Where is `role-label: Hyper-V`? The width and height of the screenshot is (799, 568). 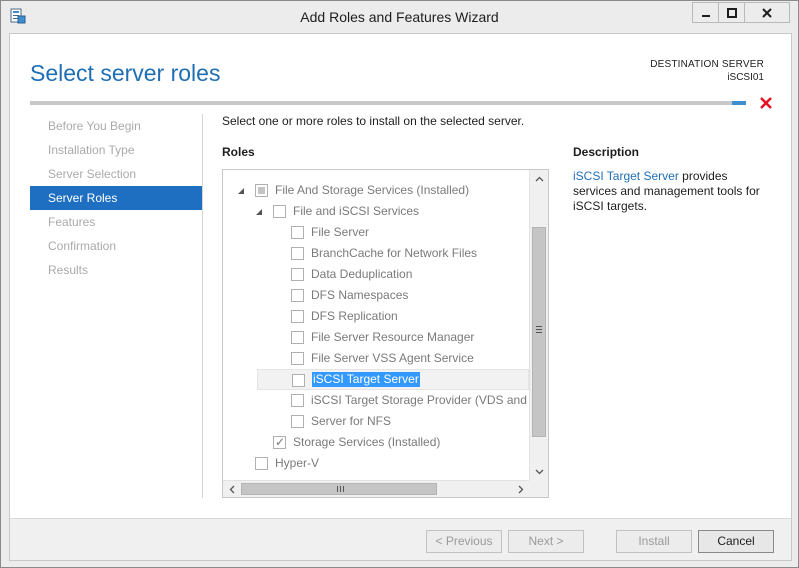
role-label: Hyper-V is located at coordinates (297, 463).